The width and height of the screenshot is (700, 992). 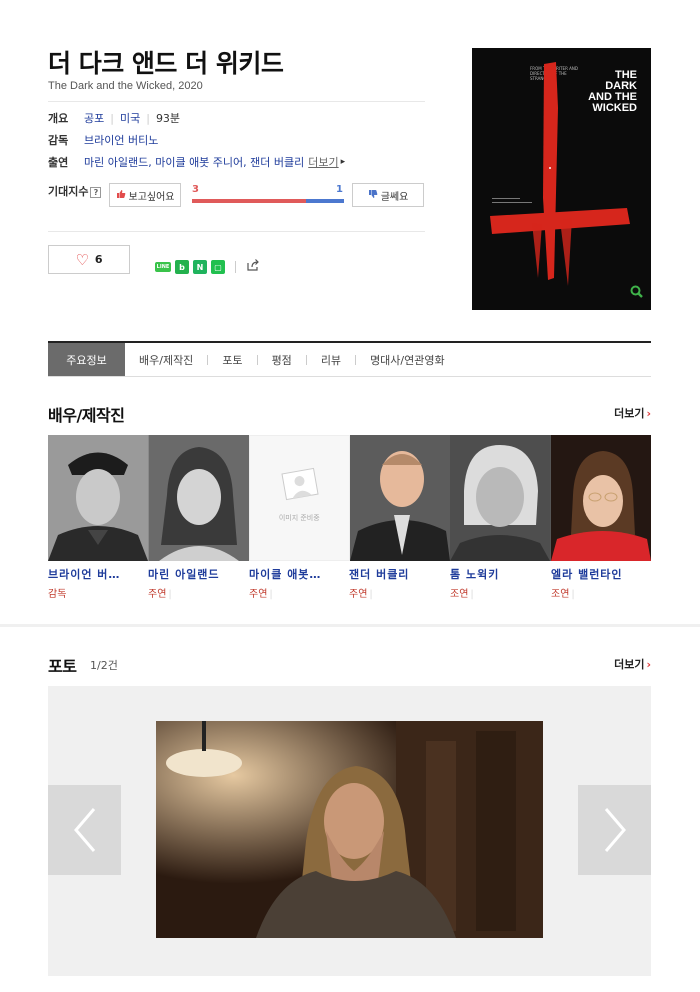 What do you see at coordinates (98, 259) in the screenshot?
I see `like-count: 6` at bounding box center [98, 259].